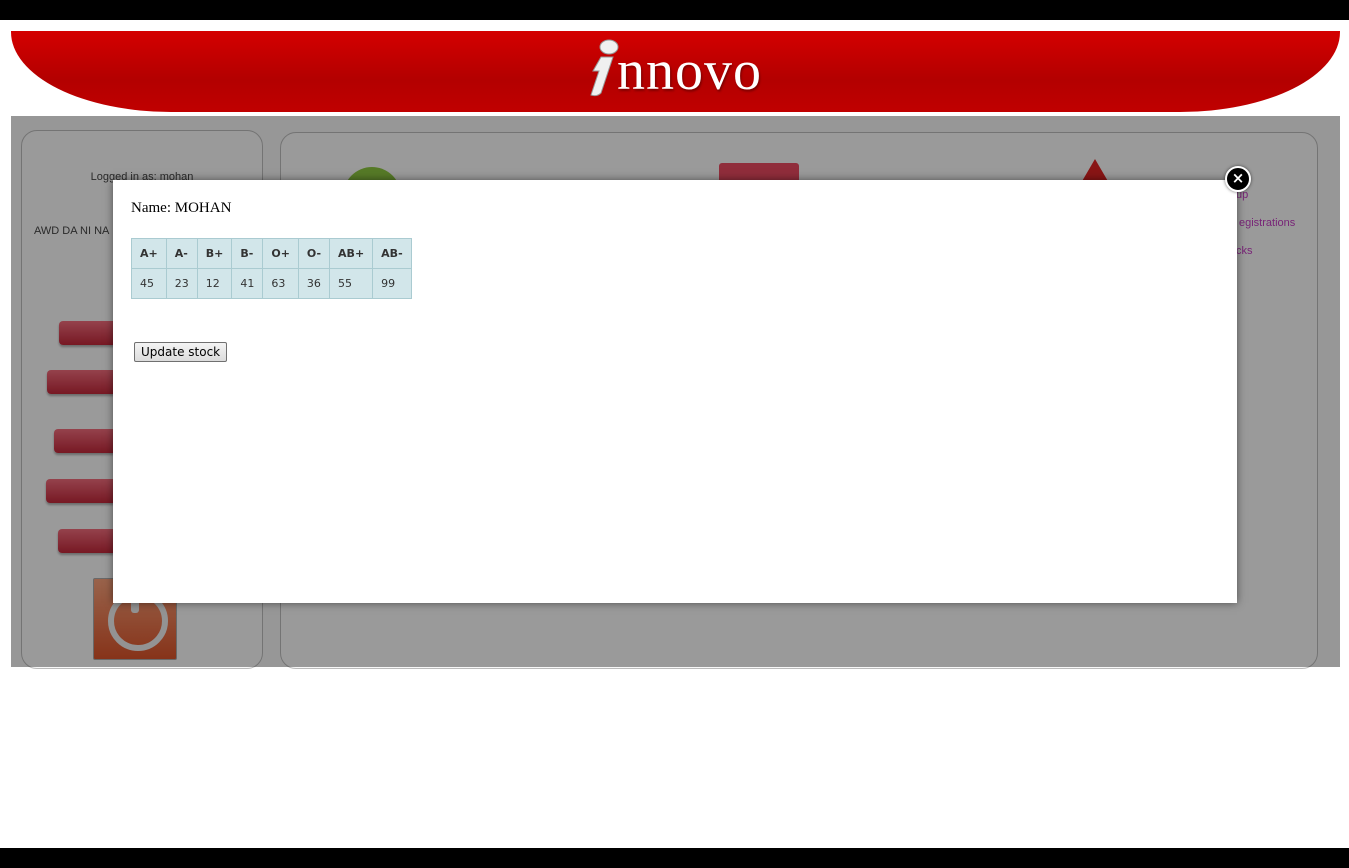 This screenshot has width=1349, height=868. I want to click on logo-text: nnovo, so click(689, 71).